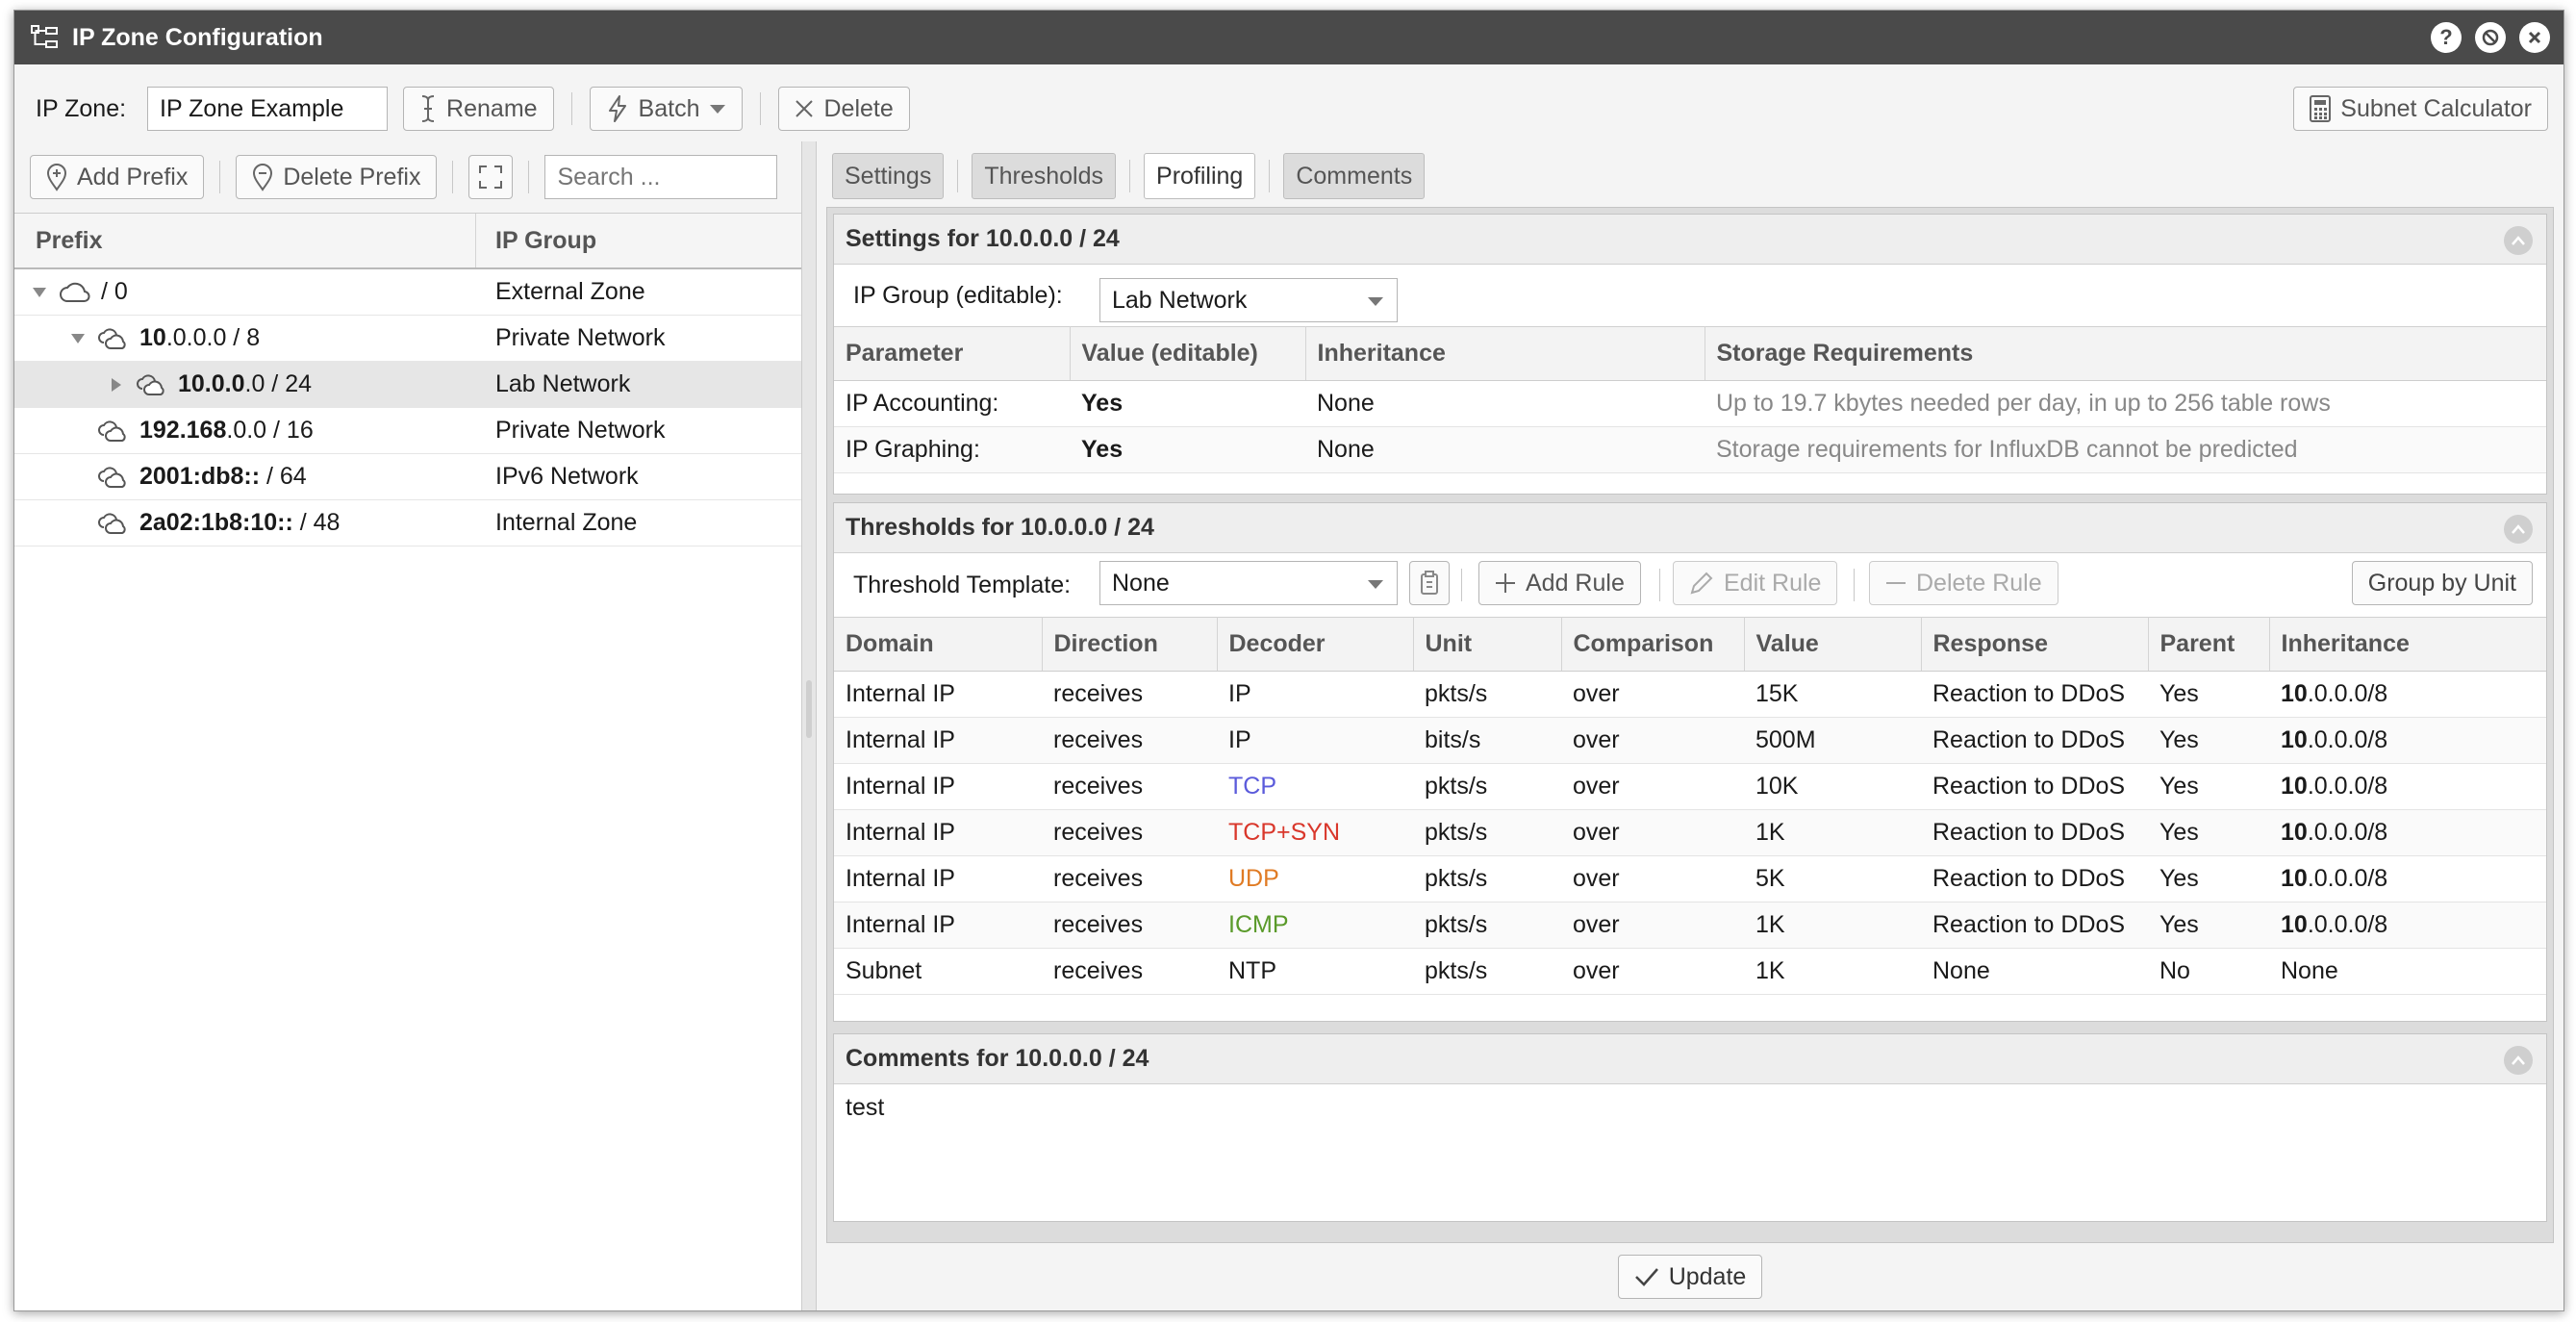  What do you see at coordinates (226, 430) in the screenshot?
I see `prefix-label: 192.168.0.0 / 16` at bounding box center [226, 430].